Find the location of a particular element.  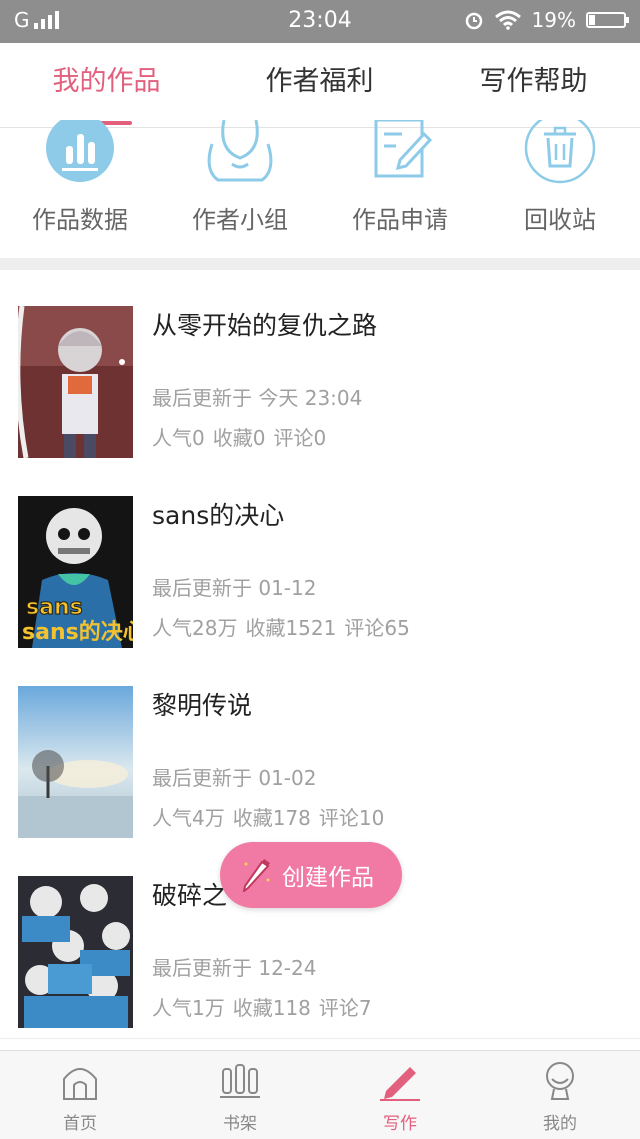

nav-label: 我的 is located at coordinates (560, 1124).